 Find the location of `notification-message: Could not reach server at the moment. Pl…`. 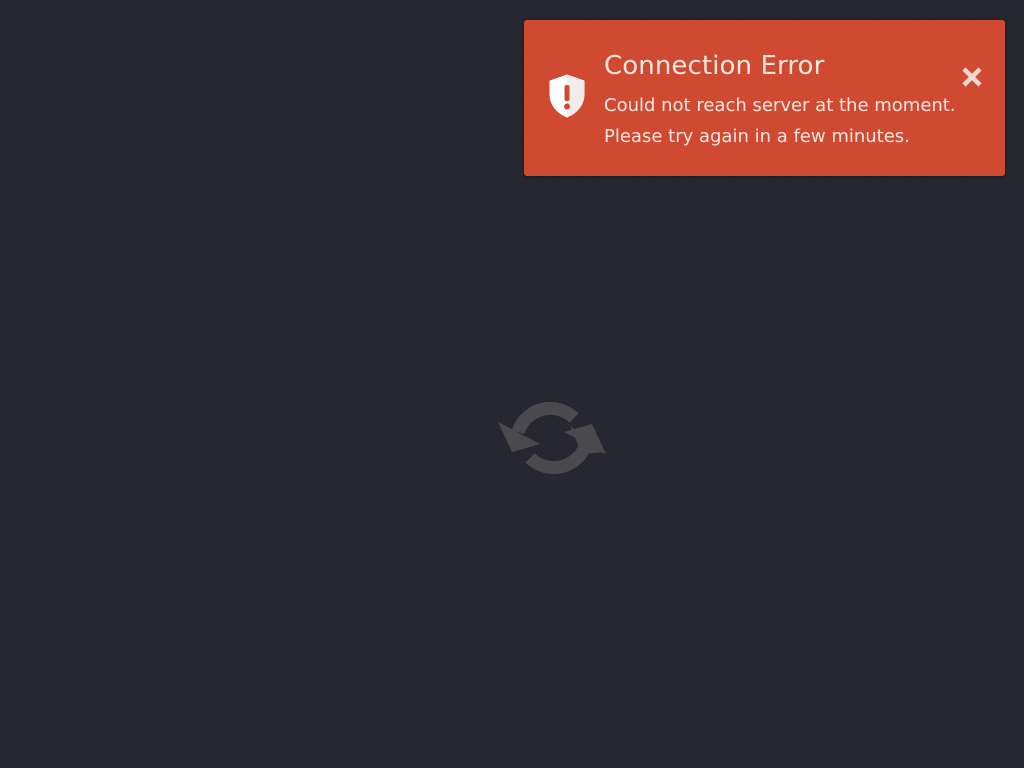

notification-message: Could not reach server at the moment. Pl… is located at coordinates (789, 121).